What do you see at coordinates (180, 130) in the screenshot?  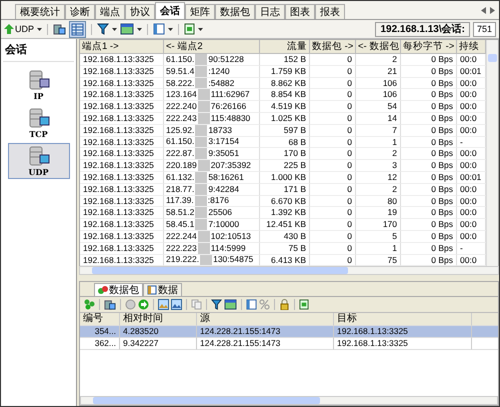 I see `table-cell: 125.92.` at bounding box center [180, 130].